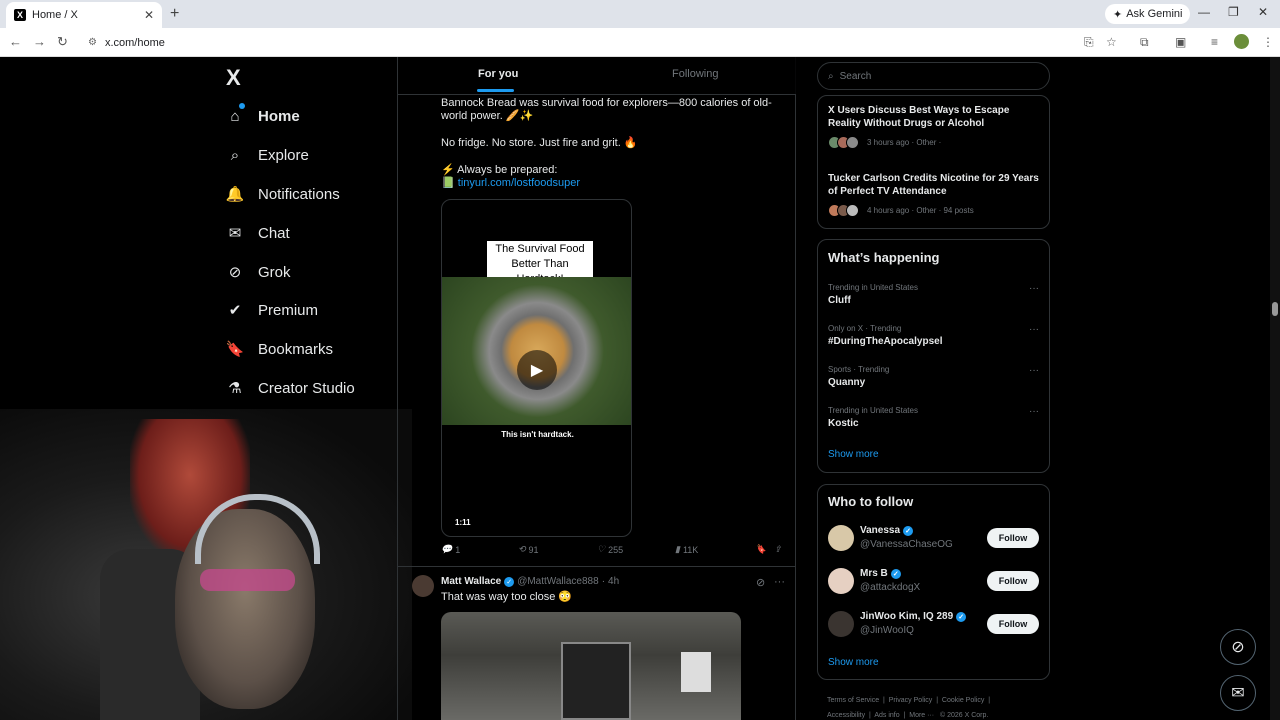 This screenshot has height=720, width=1280. I want to click on scrollbar, so click(1275, 388).